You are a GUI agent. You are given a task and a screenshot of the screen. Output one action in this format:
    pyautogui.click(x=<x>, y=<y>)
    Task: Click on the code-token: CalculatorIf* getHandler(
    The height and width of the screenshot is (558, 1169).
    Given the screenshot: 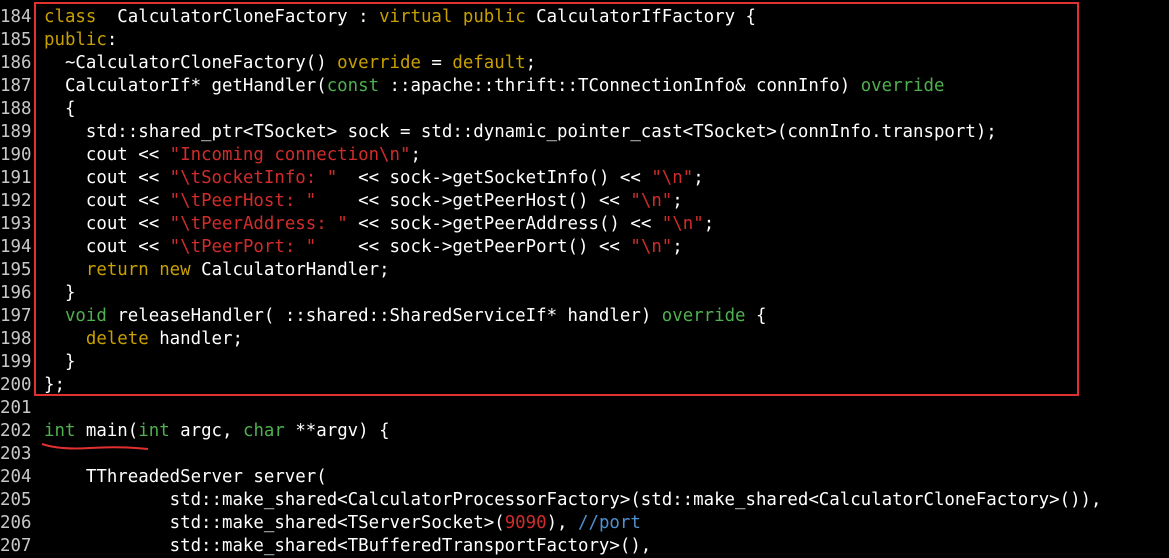 What is the action you would take?
    pyautogui.click(x=185, y=86)
    